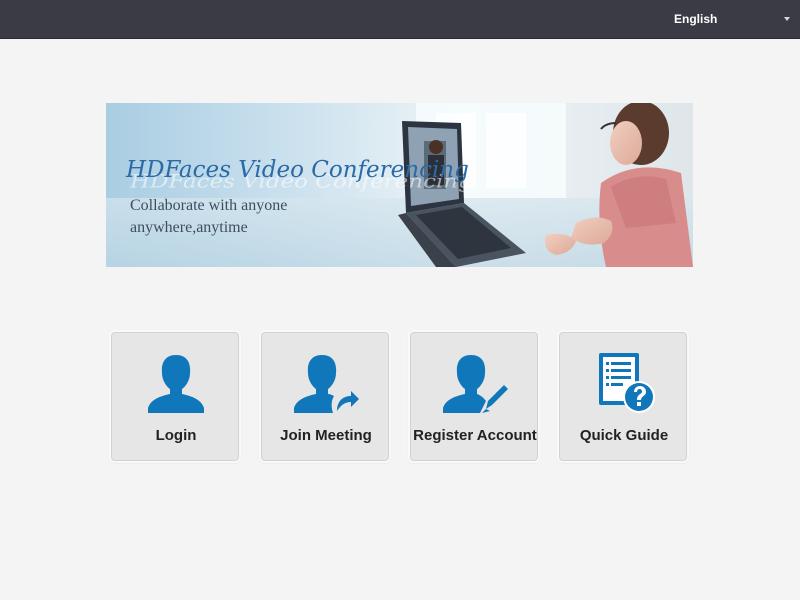  I want to click on banner-subtitle-line-1: Collaborate with anyone, so click(209, 205).